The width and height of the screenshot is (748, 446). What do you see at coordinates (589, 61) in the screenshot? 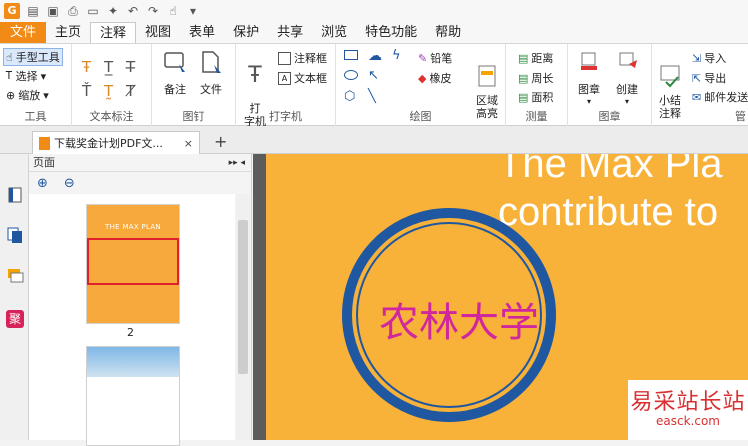
I see `stamp-icon` at bounding box center [589, 61].